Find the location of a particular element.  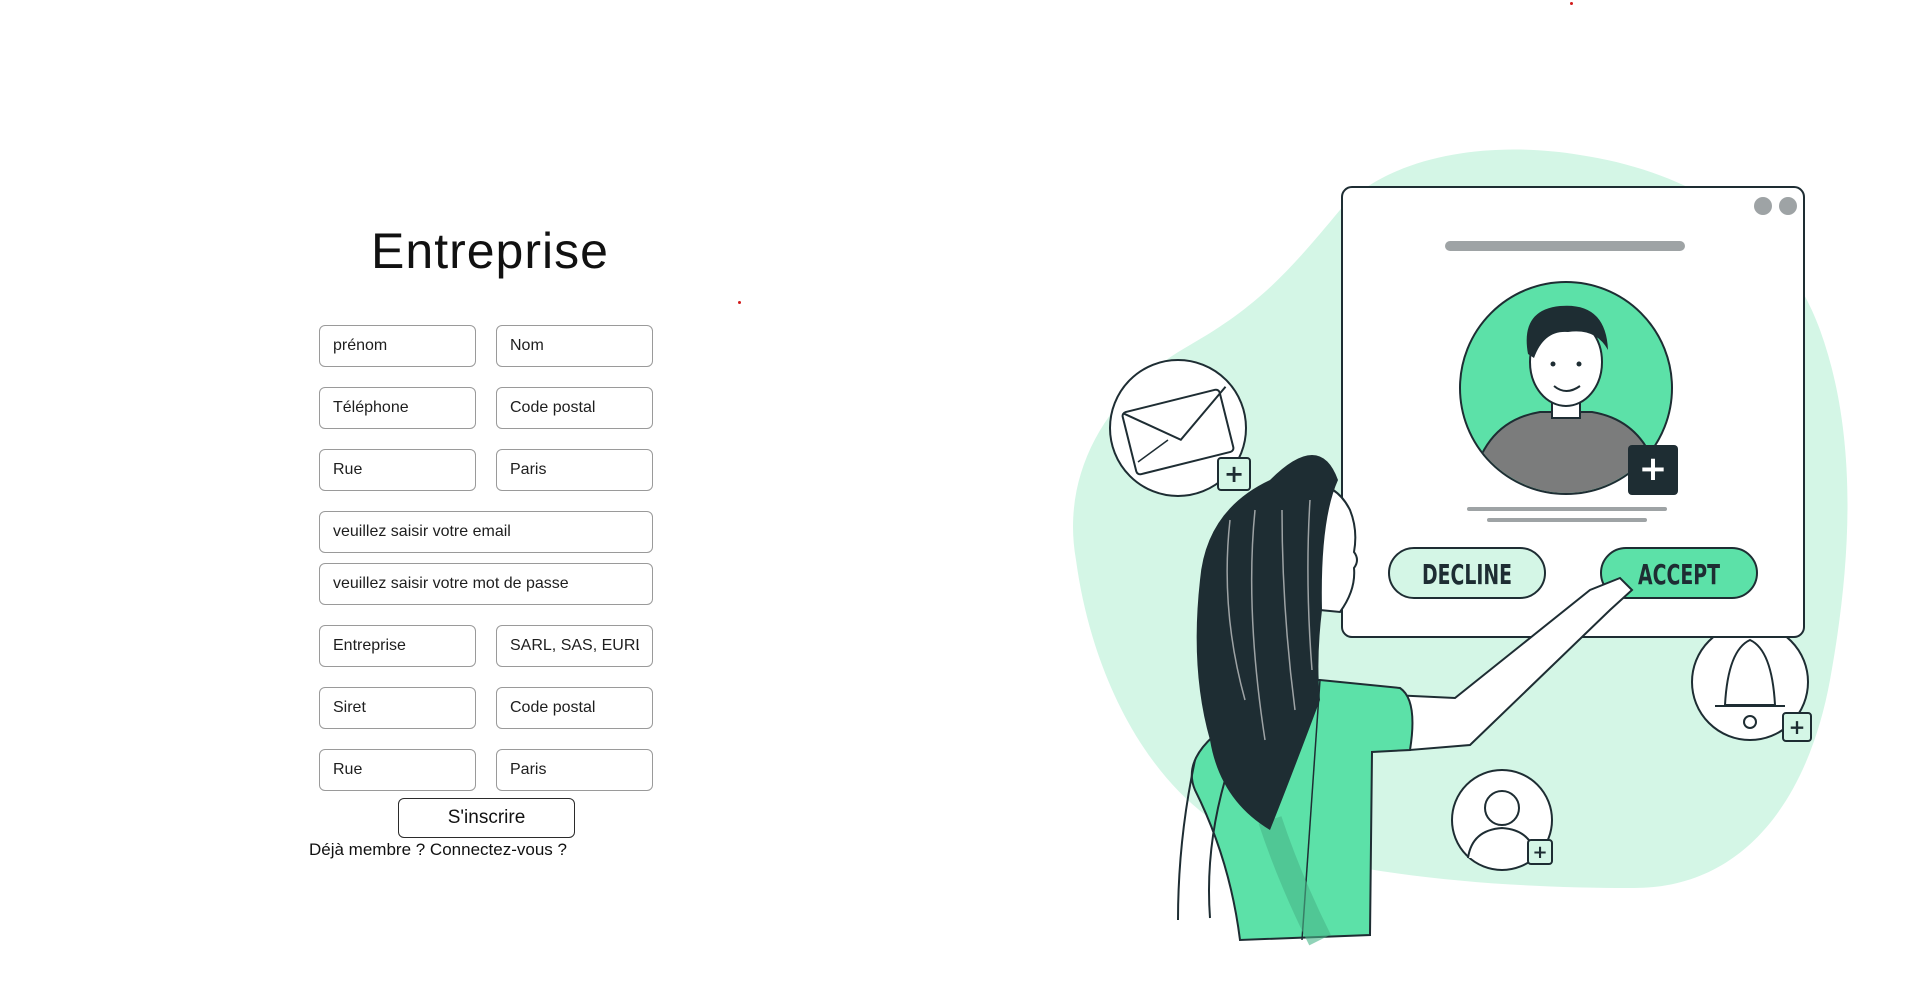

legal-form-input is located at coordinates (574, 646).